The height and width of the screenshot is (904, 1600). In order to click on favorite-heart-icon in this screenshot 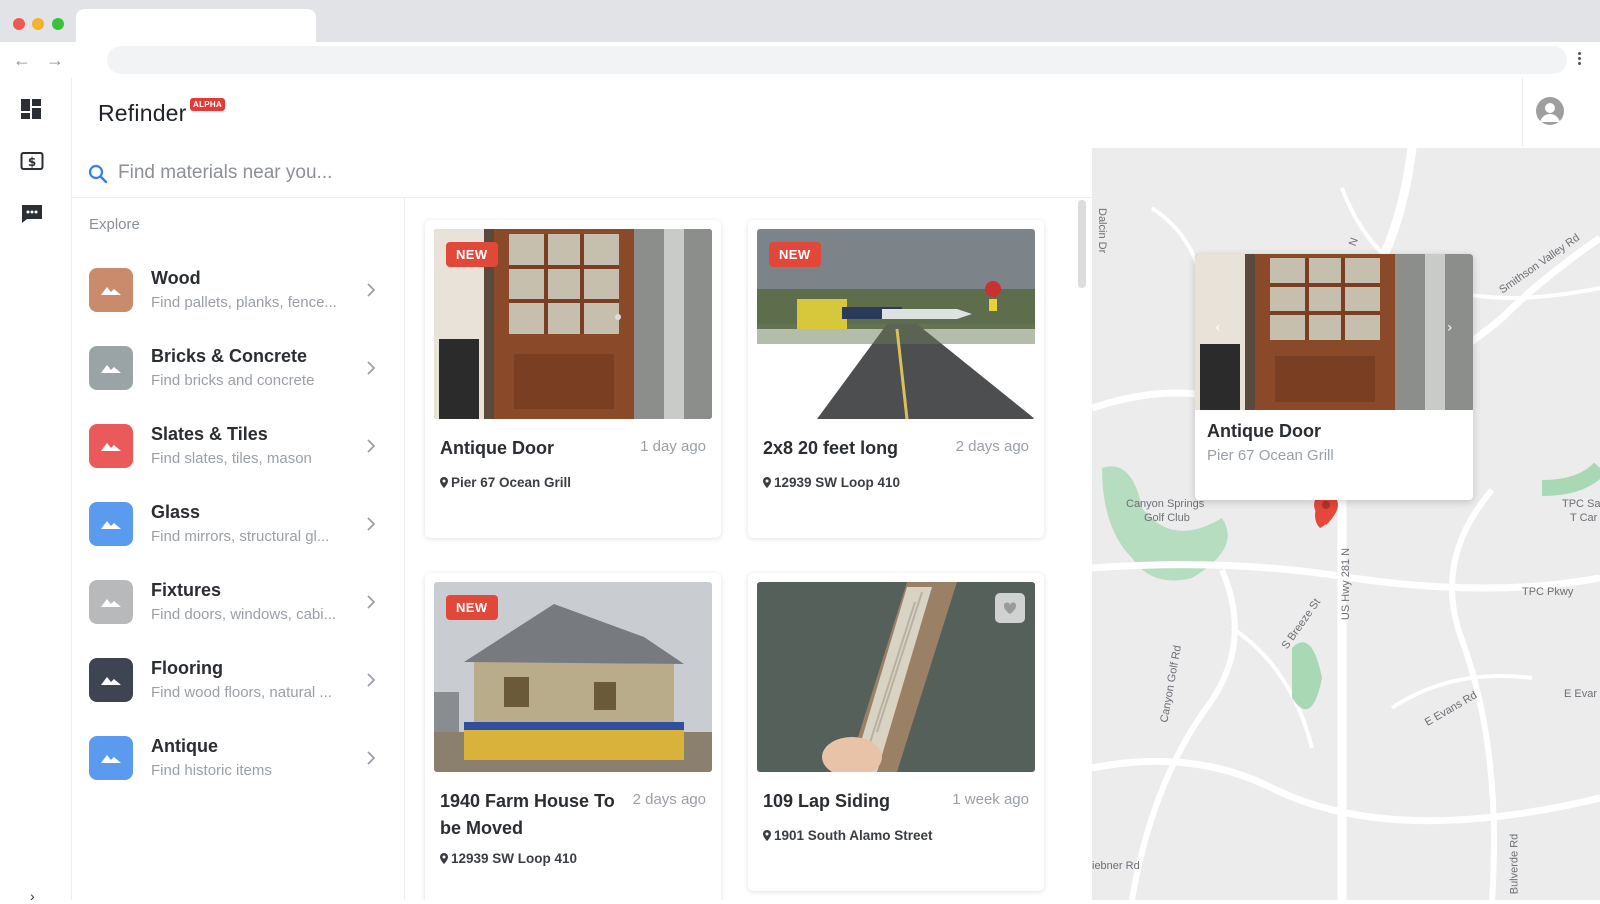, I will do `click(1010, 608)`.